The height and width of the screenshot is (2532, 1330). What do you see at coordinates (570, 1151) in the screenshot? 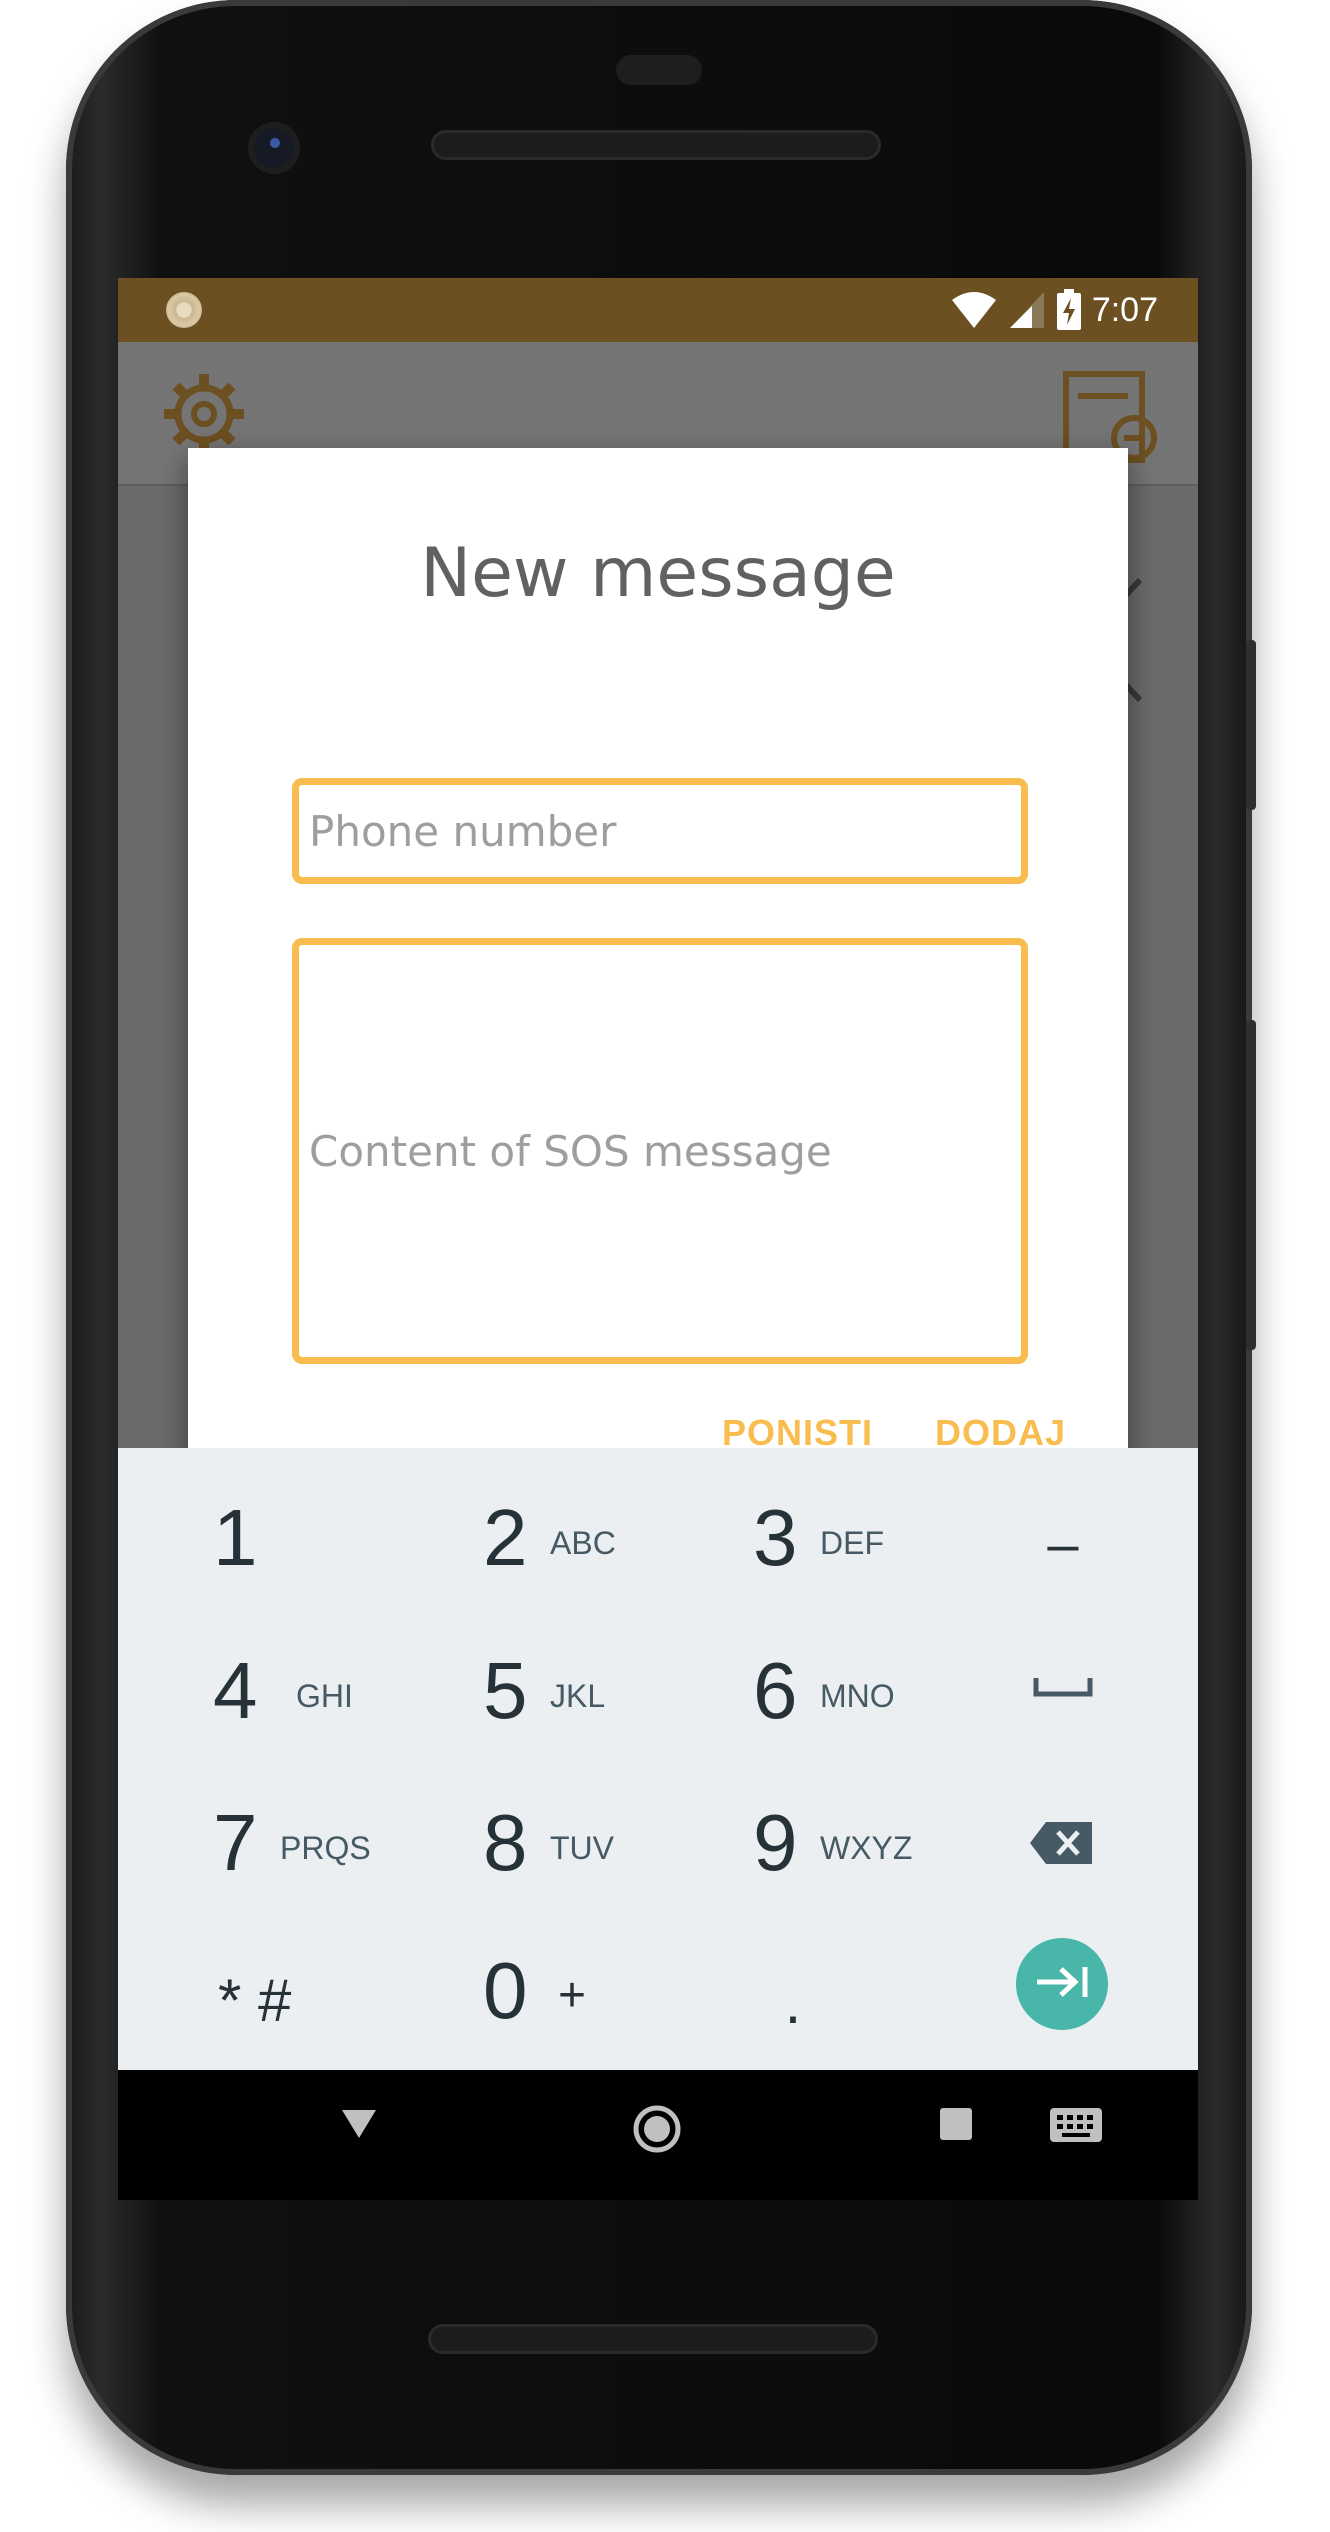
I see `sos-message-placeholder: Content of SOS message` at bounding box center [570, 1151].